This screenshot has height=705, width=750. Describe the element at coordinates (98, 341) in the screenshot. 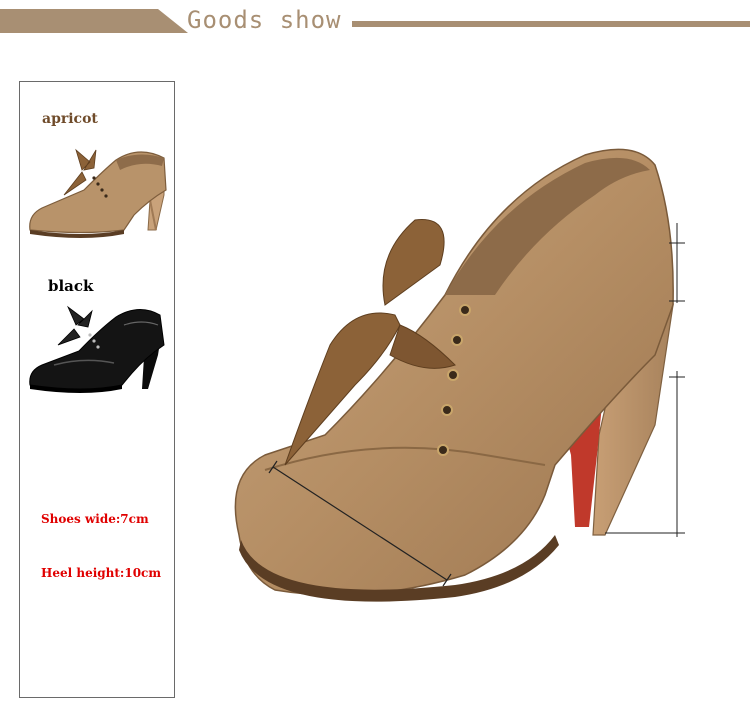

I see `black-shoe-thumbnail` at that location.